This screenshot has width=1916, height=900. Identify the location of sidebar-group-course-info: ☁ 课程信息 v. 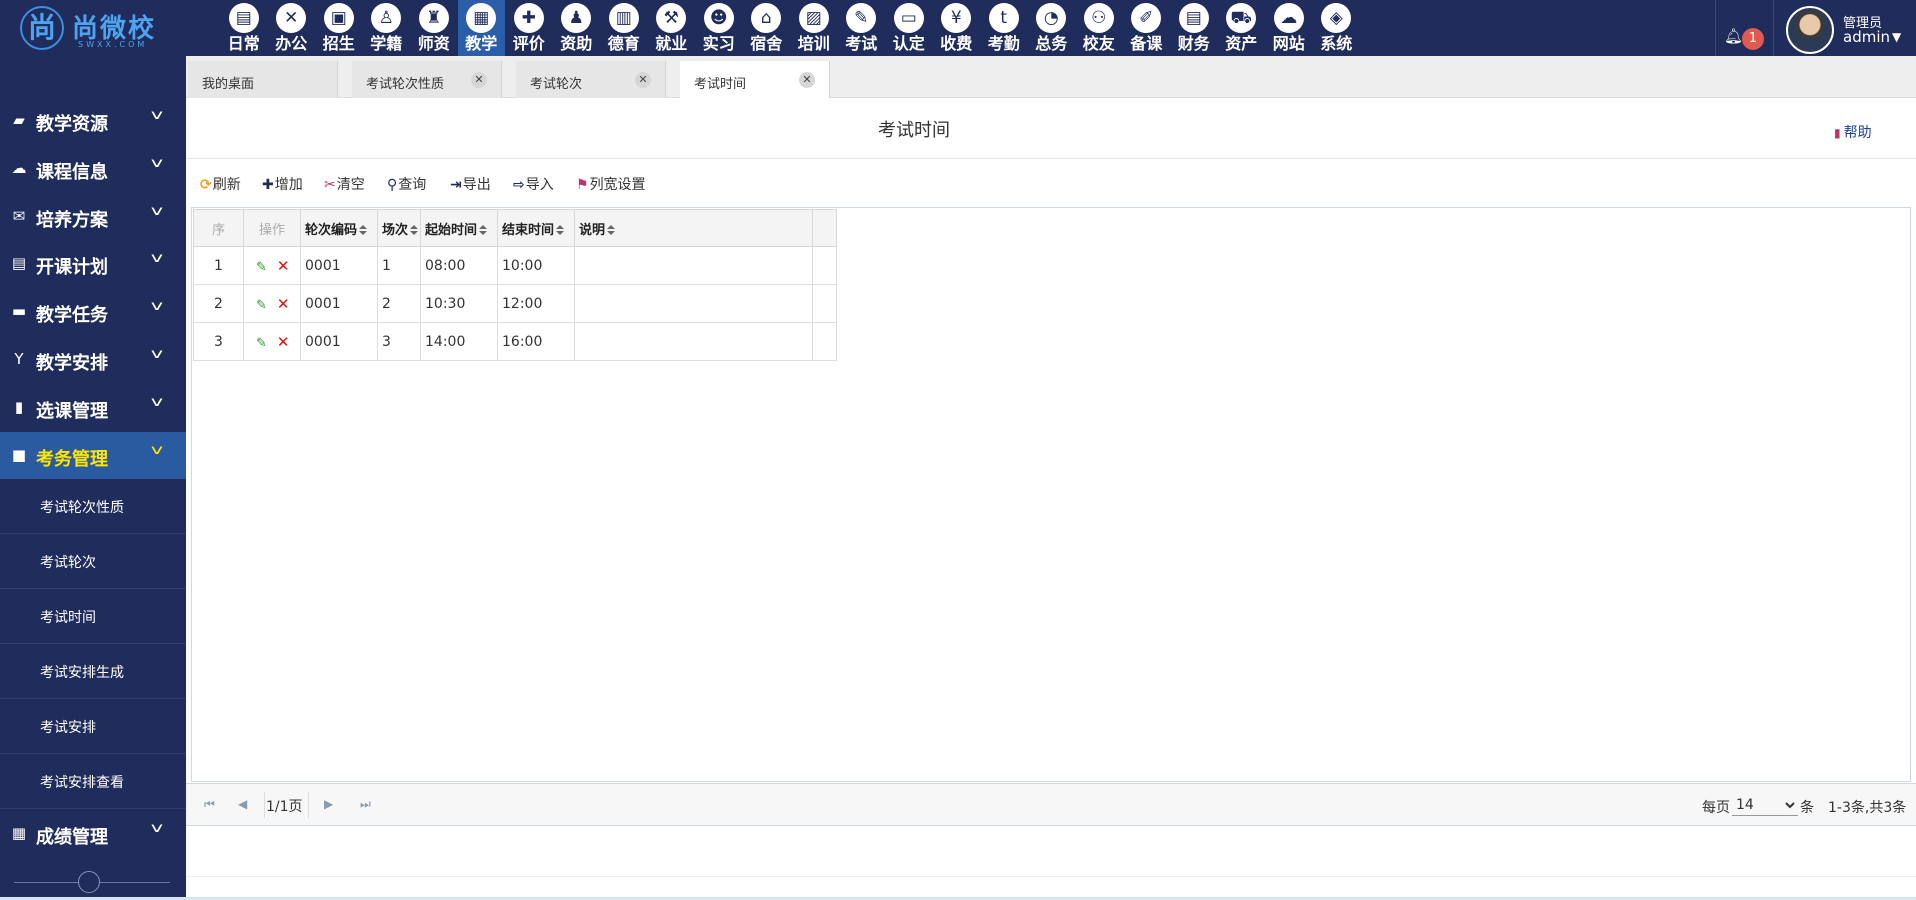
(93, 168).